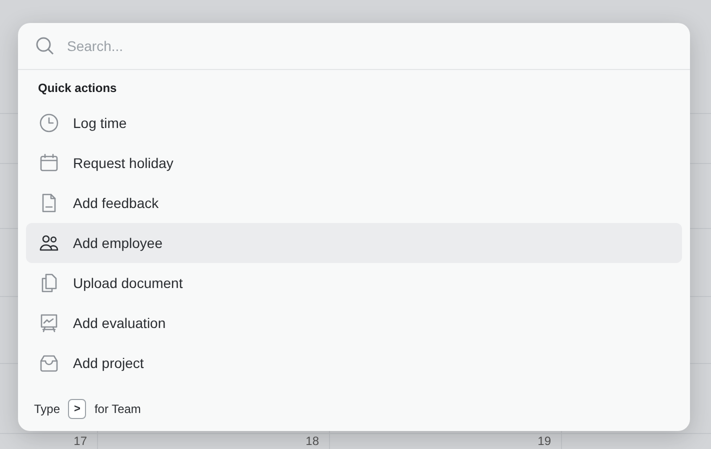 The height and width of the screenshot is (449, 711). I want to click on action-item: Add project, so click(354, 363).